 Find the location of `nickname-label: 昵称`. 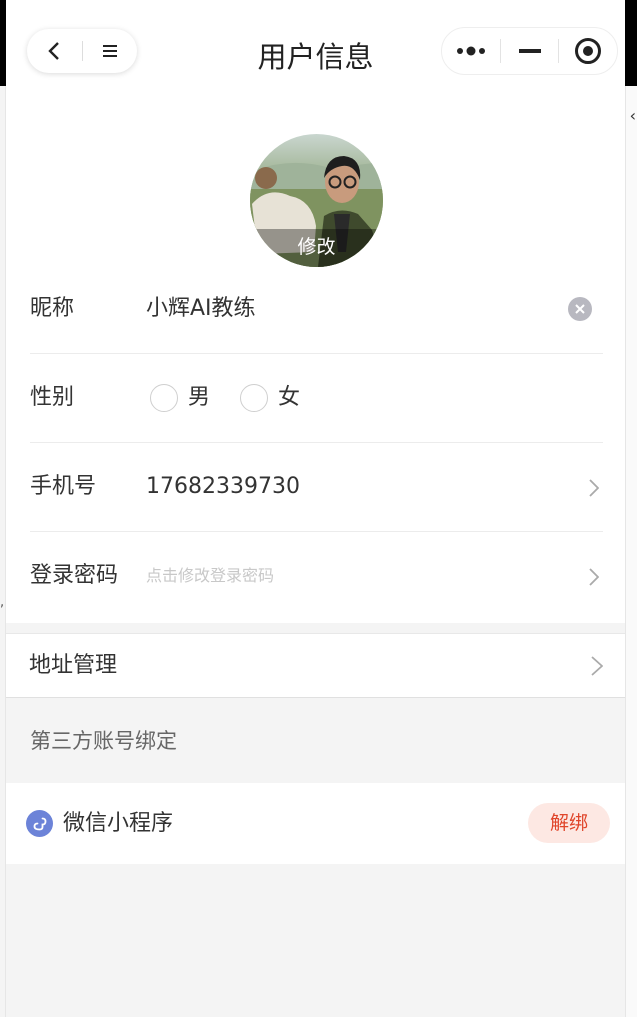

nickname-label: 昵称 is located at coordinates (52, 308).